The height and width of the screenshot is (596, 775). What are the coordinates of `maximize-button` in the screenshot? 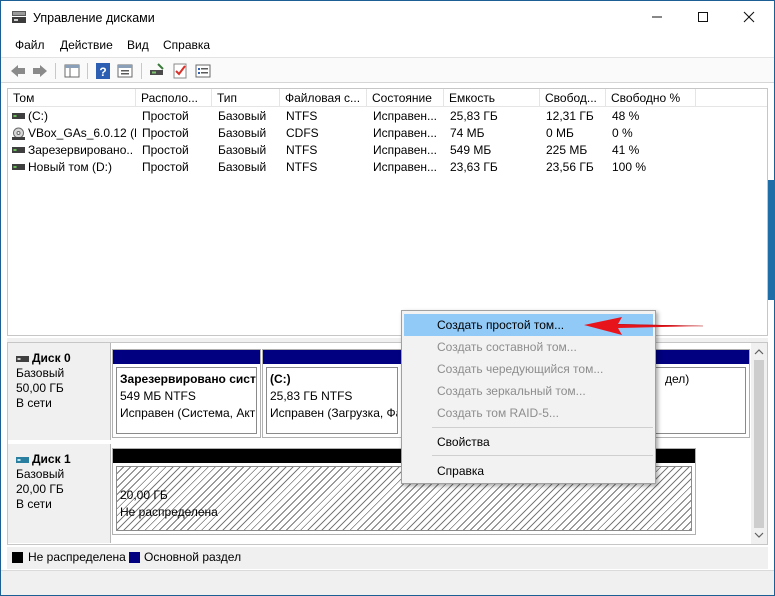 It's located at (703, 17).